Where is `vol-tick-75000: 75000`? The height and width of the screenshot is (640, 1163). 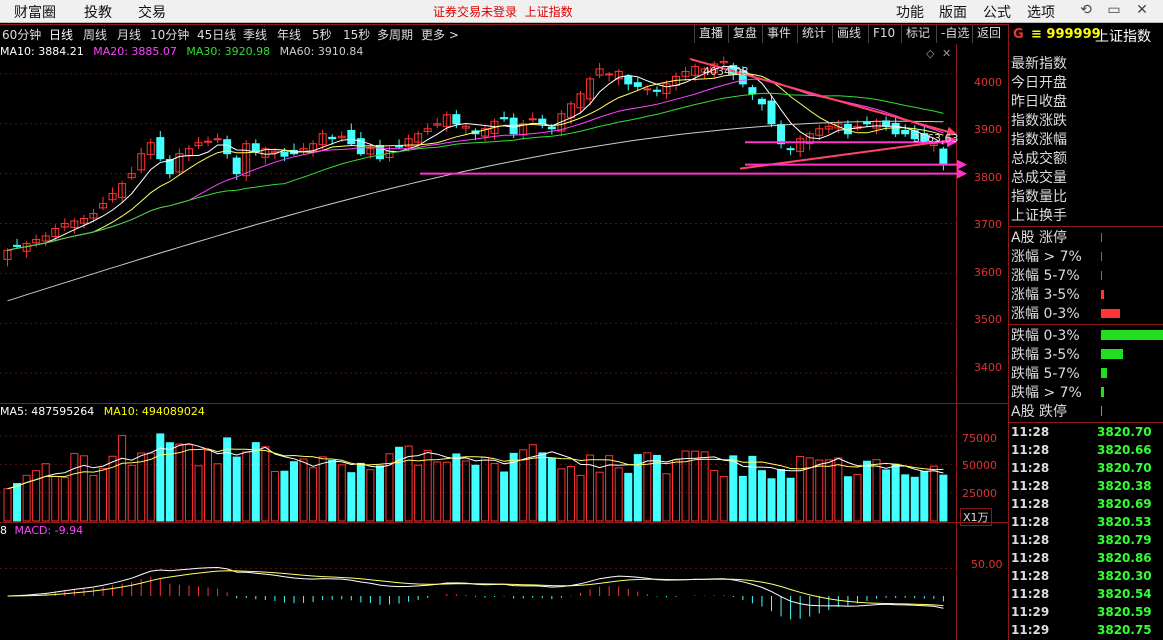
vol-tick-75000: 75000 is located at coordinates (979, 438).